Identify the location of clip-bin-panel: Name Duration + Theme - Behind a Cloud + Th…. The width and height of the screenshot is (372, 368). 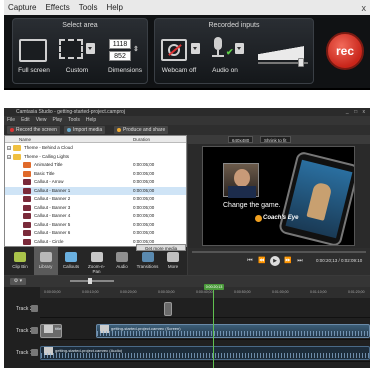
(95, 191).